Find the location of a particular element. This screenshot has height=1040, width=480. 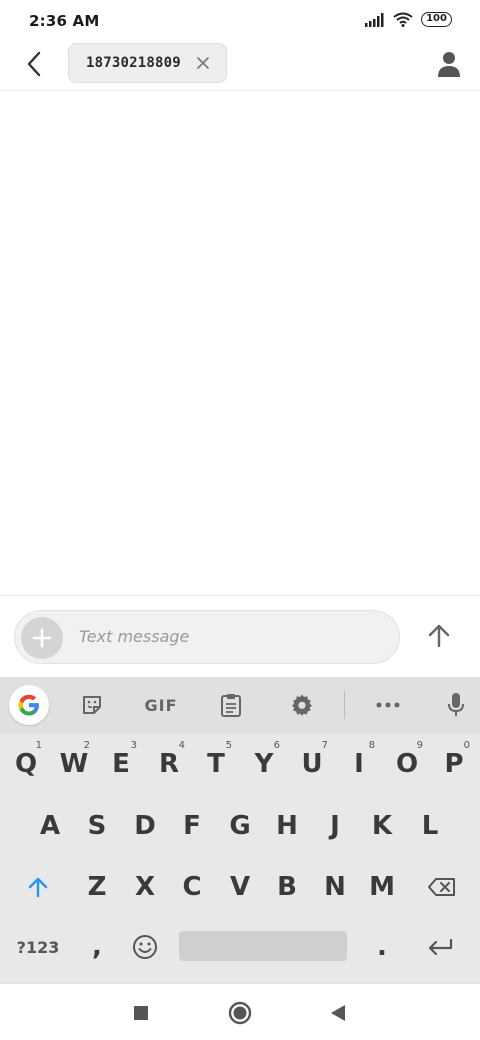

wifi-icon is located at coordinates (403, 19).